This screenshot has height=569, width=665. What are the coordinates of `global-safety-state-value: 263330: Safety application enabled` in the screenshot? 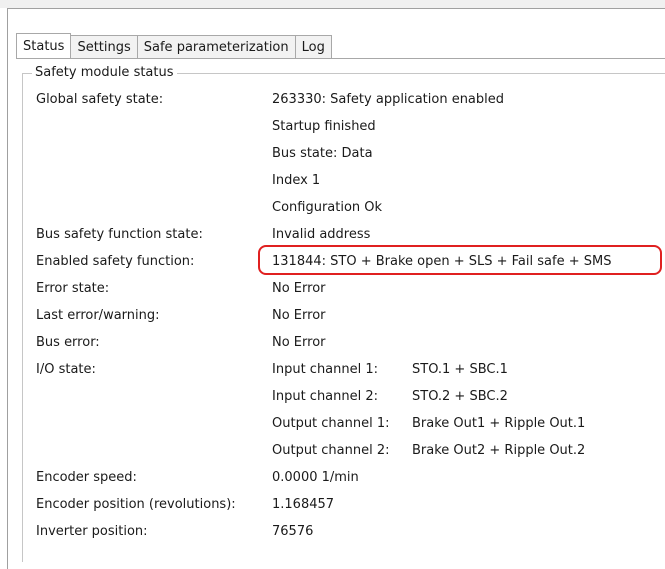 It's located at (388, 99).